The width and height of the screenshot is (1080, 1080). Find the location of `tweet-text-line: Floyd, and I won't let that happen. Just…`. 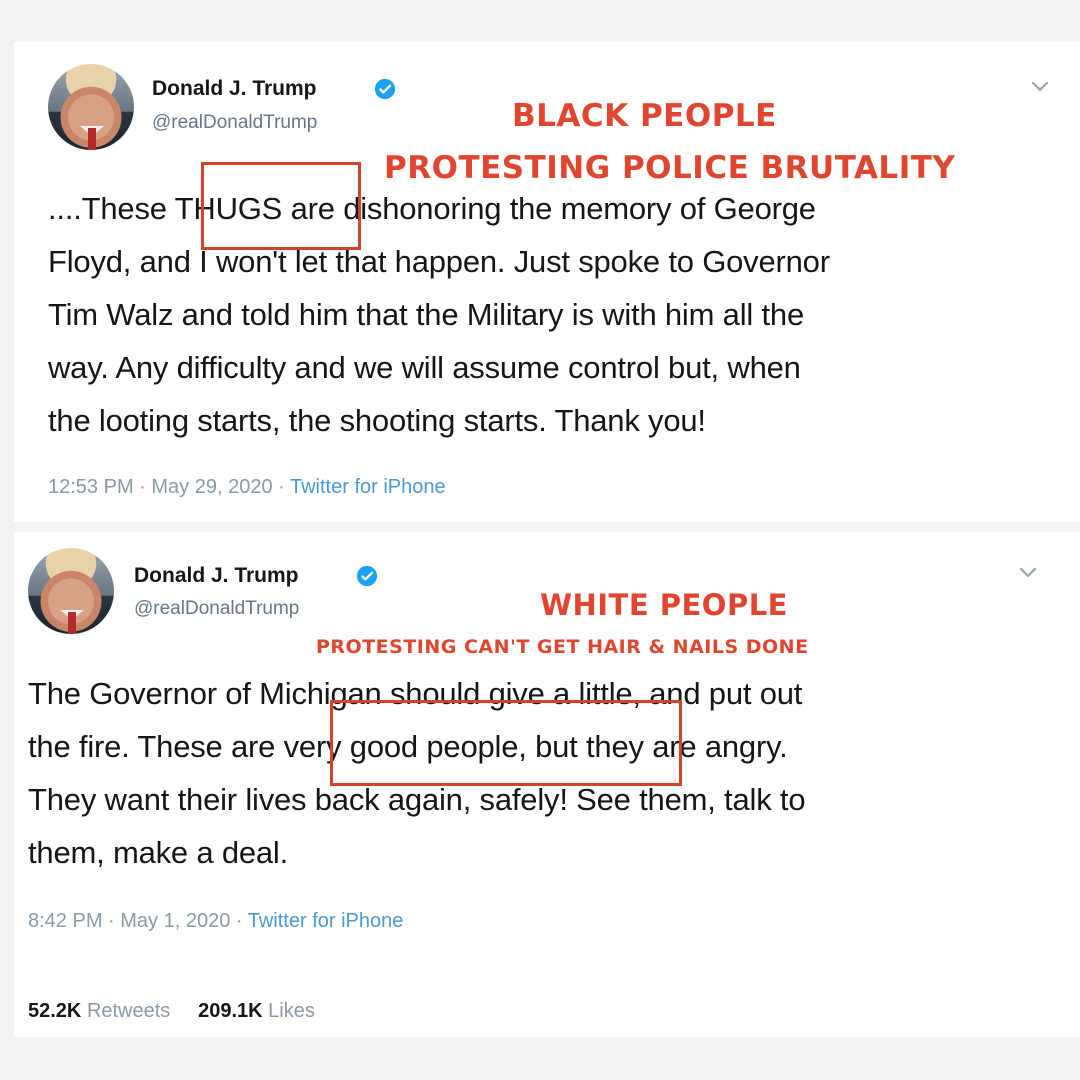

tweet-text-line: Floyd, and I won't let that happen. Just… is located at coordinates (439, 261).